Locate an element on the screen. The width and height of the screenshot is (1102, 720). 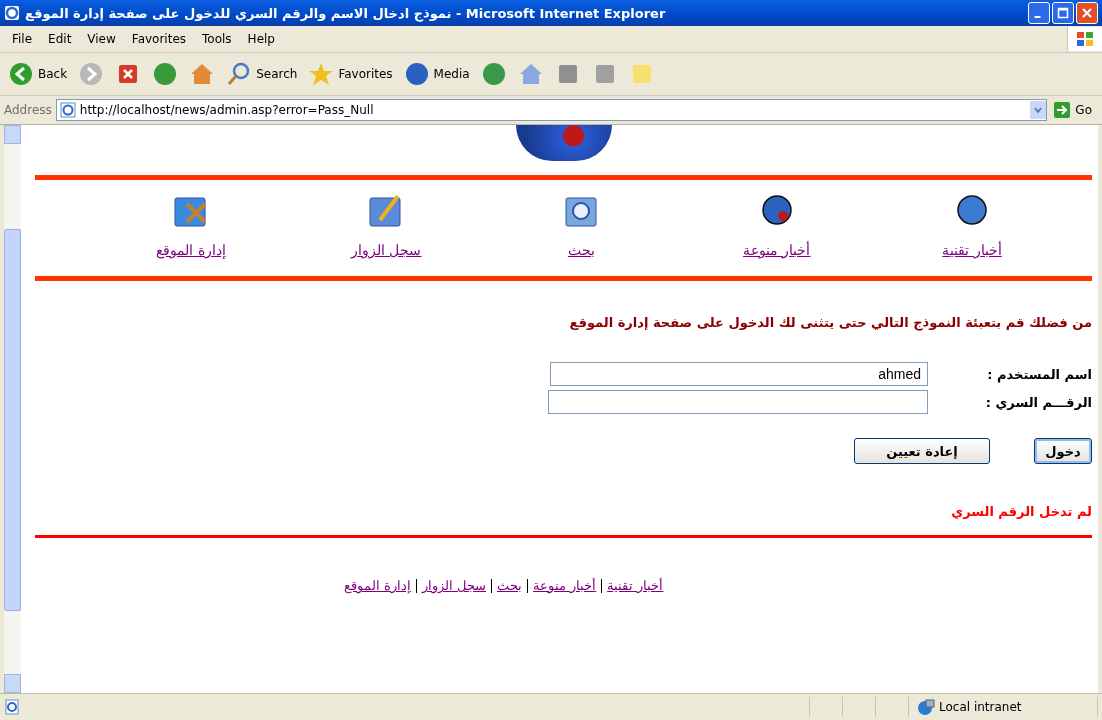
scrollbar is located at coordinates (12, 409).